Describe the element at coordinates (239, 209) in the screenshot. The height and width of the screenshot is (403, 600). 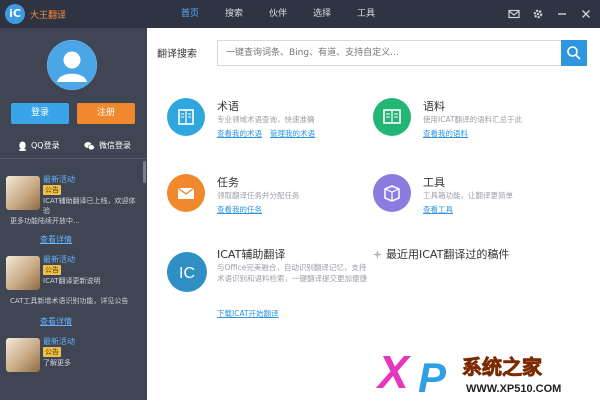
I see `link-view-tasks: 查看我的任务` at that location.